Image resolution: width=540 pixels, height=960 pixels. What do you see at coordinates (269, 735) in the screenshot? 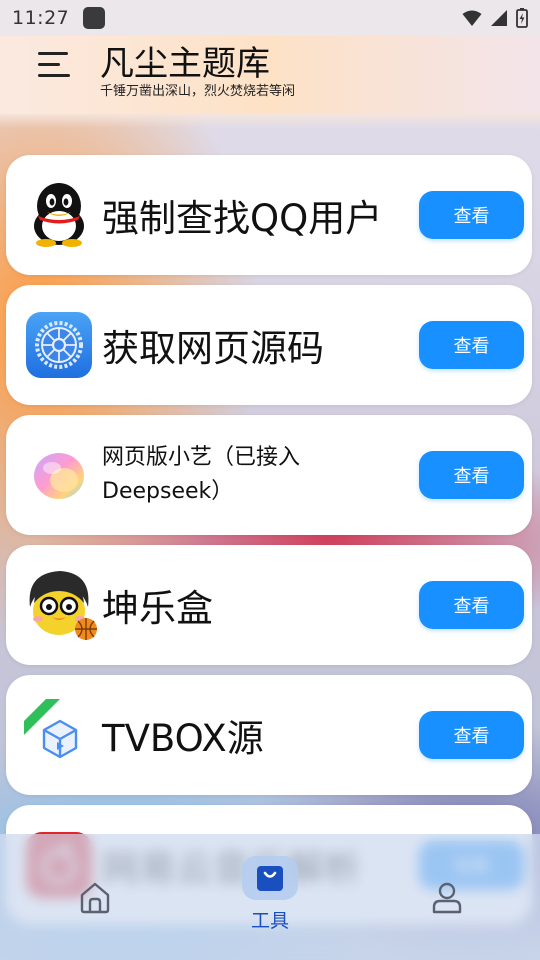
I see `tool-card-tvbox: TVBOX源 查看` at bounding box center [269, 735].